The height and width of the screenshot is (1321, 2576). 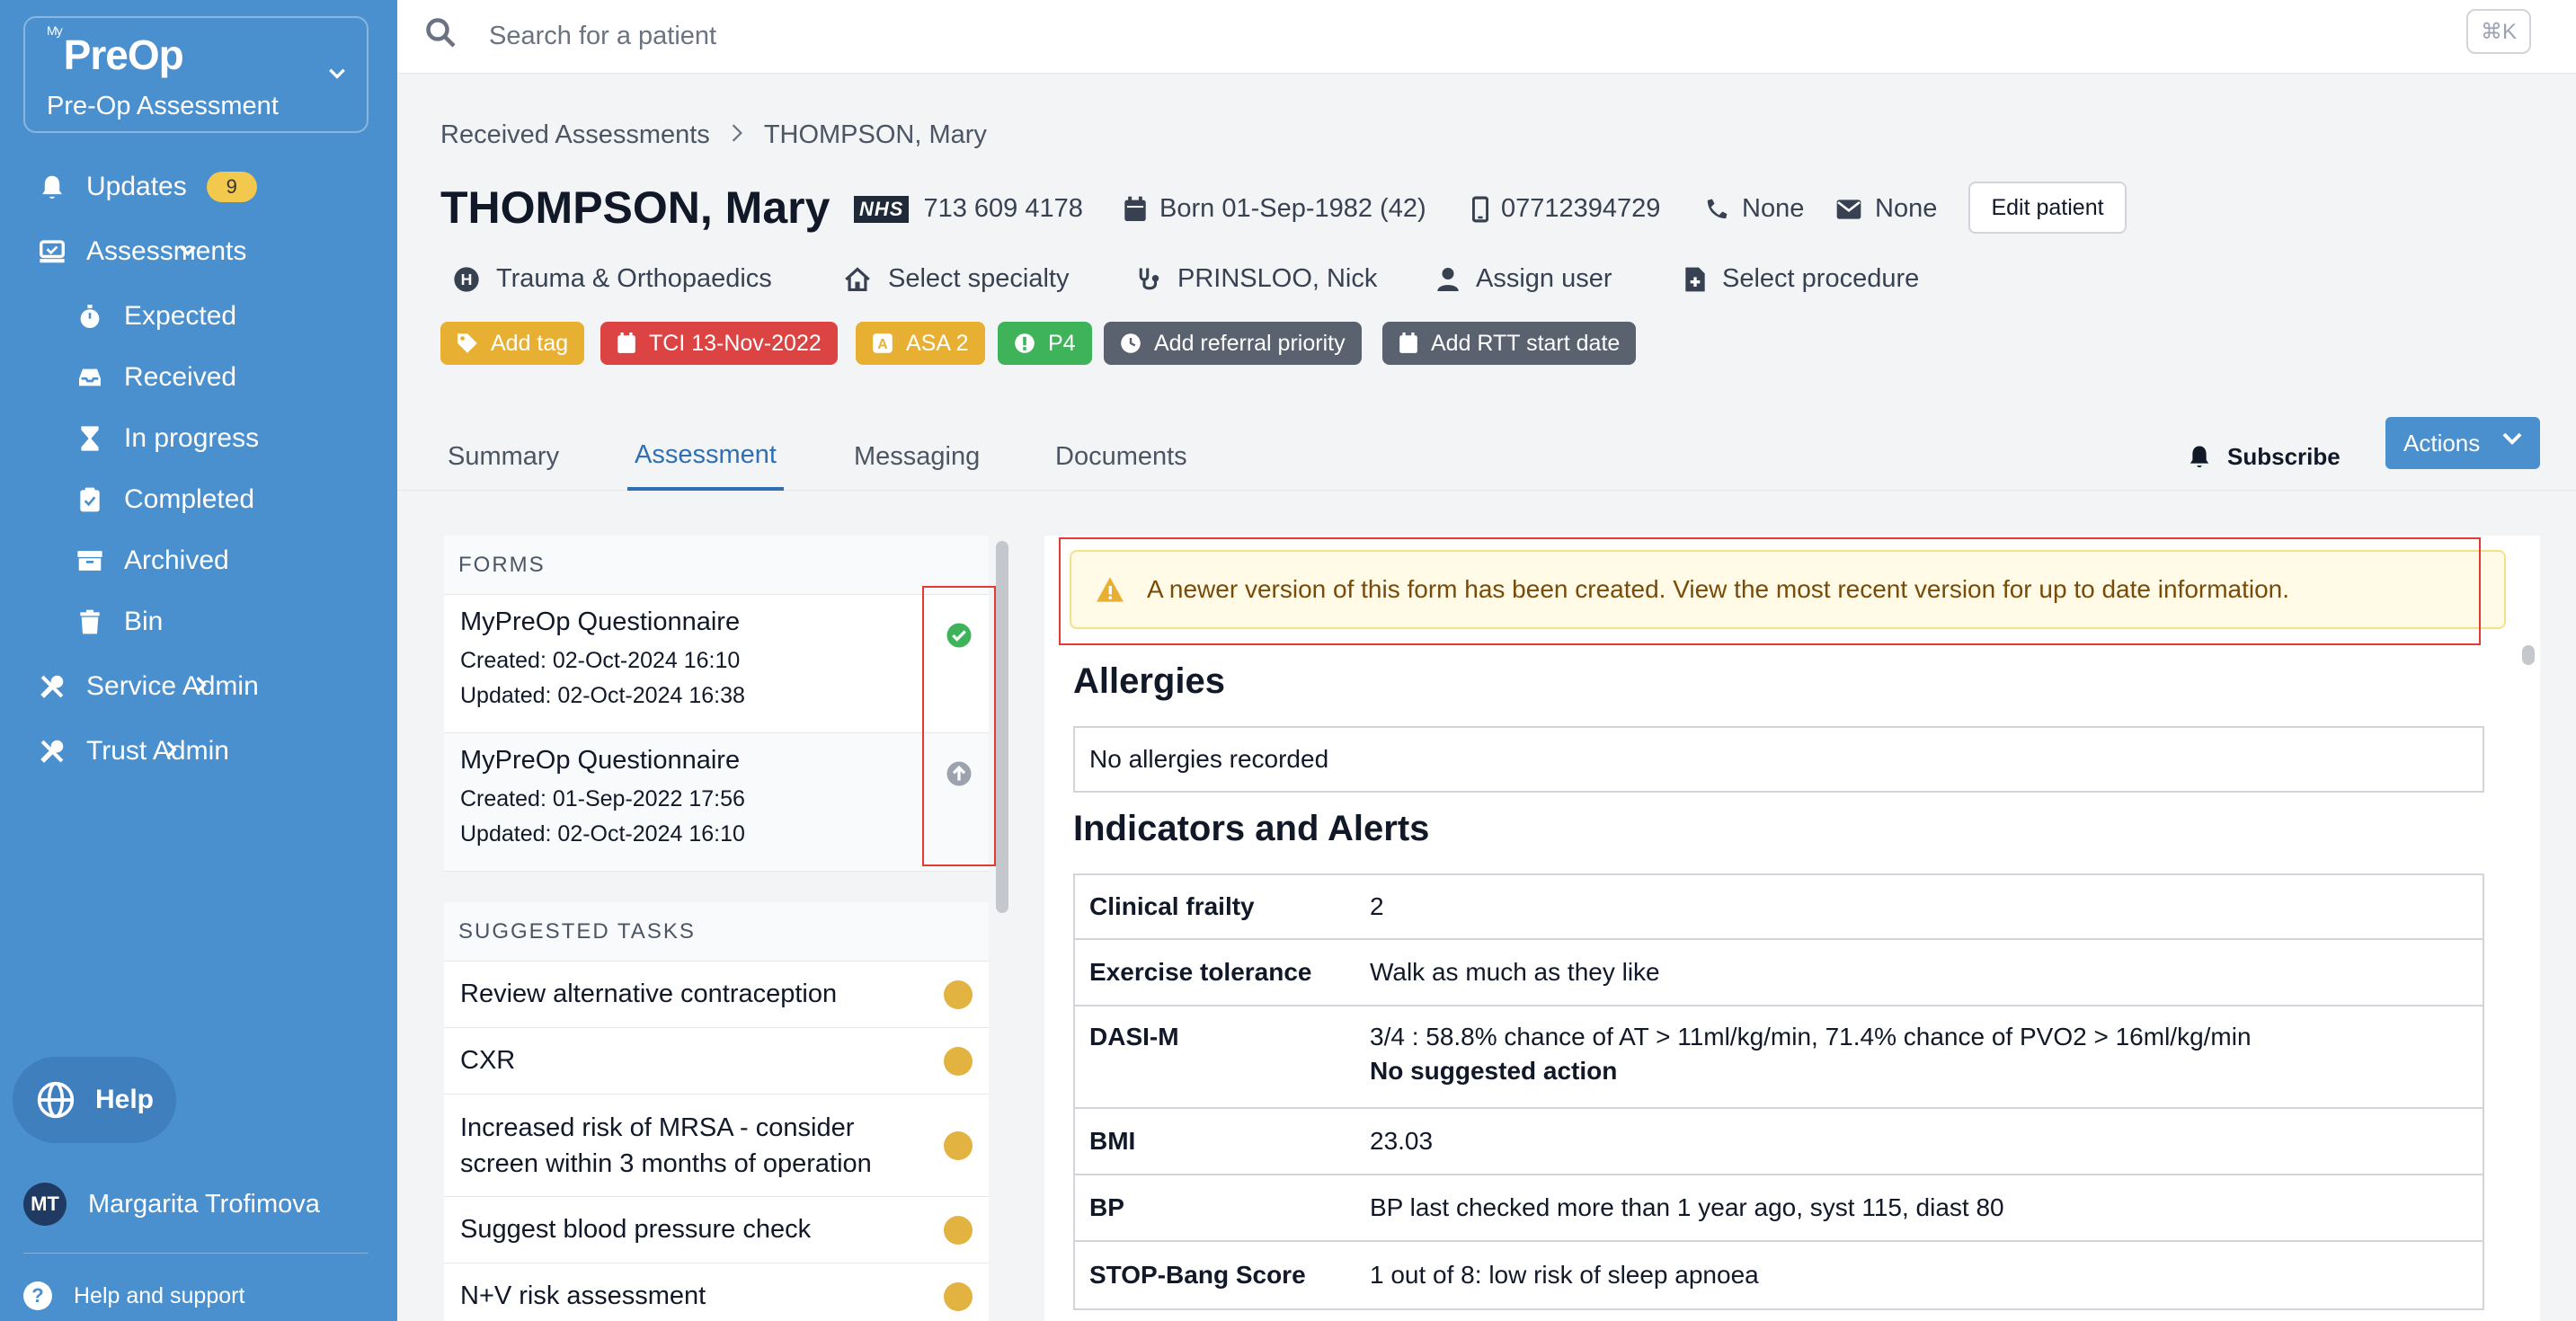 What do you see at coordinates (657, 1127) in the screenshot?
I see `task-label: Increased risk of MRSA - consider` at bounding box center [657, 1127].